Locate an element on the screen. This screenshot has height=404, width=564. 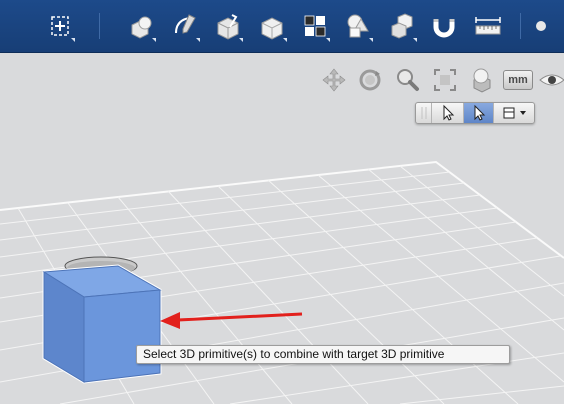
construct-icon is located at coordinates (228, 27).